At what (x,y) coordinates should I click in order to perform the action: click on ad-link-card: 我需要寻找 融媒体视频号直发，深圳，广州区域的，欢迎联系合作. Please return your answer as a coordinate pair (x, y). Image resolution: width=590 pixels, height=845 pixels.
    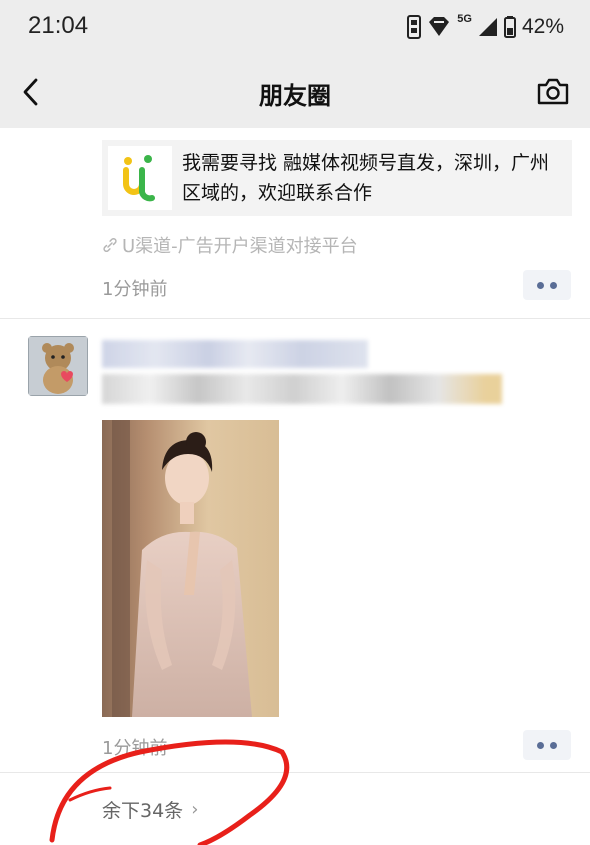
    Looking at the image, I should click on (337, 178).